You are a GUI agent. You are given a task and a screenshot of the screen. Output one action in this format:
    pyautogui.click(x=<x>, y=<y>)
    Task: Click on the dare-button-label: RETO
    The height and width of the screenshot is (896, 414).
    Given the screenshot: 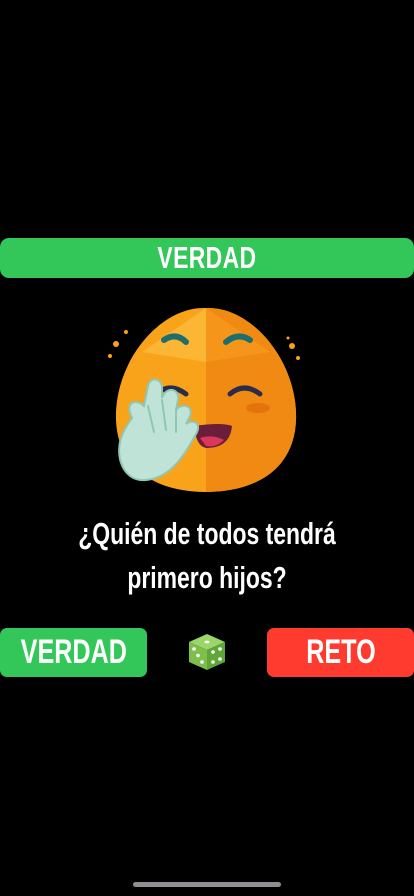 What is the action you would take?
    pyautogui.click(x=340, y=652)
    